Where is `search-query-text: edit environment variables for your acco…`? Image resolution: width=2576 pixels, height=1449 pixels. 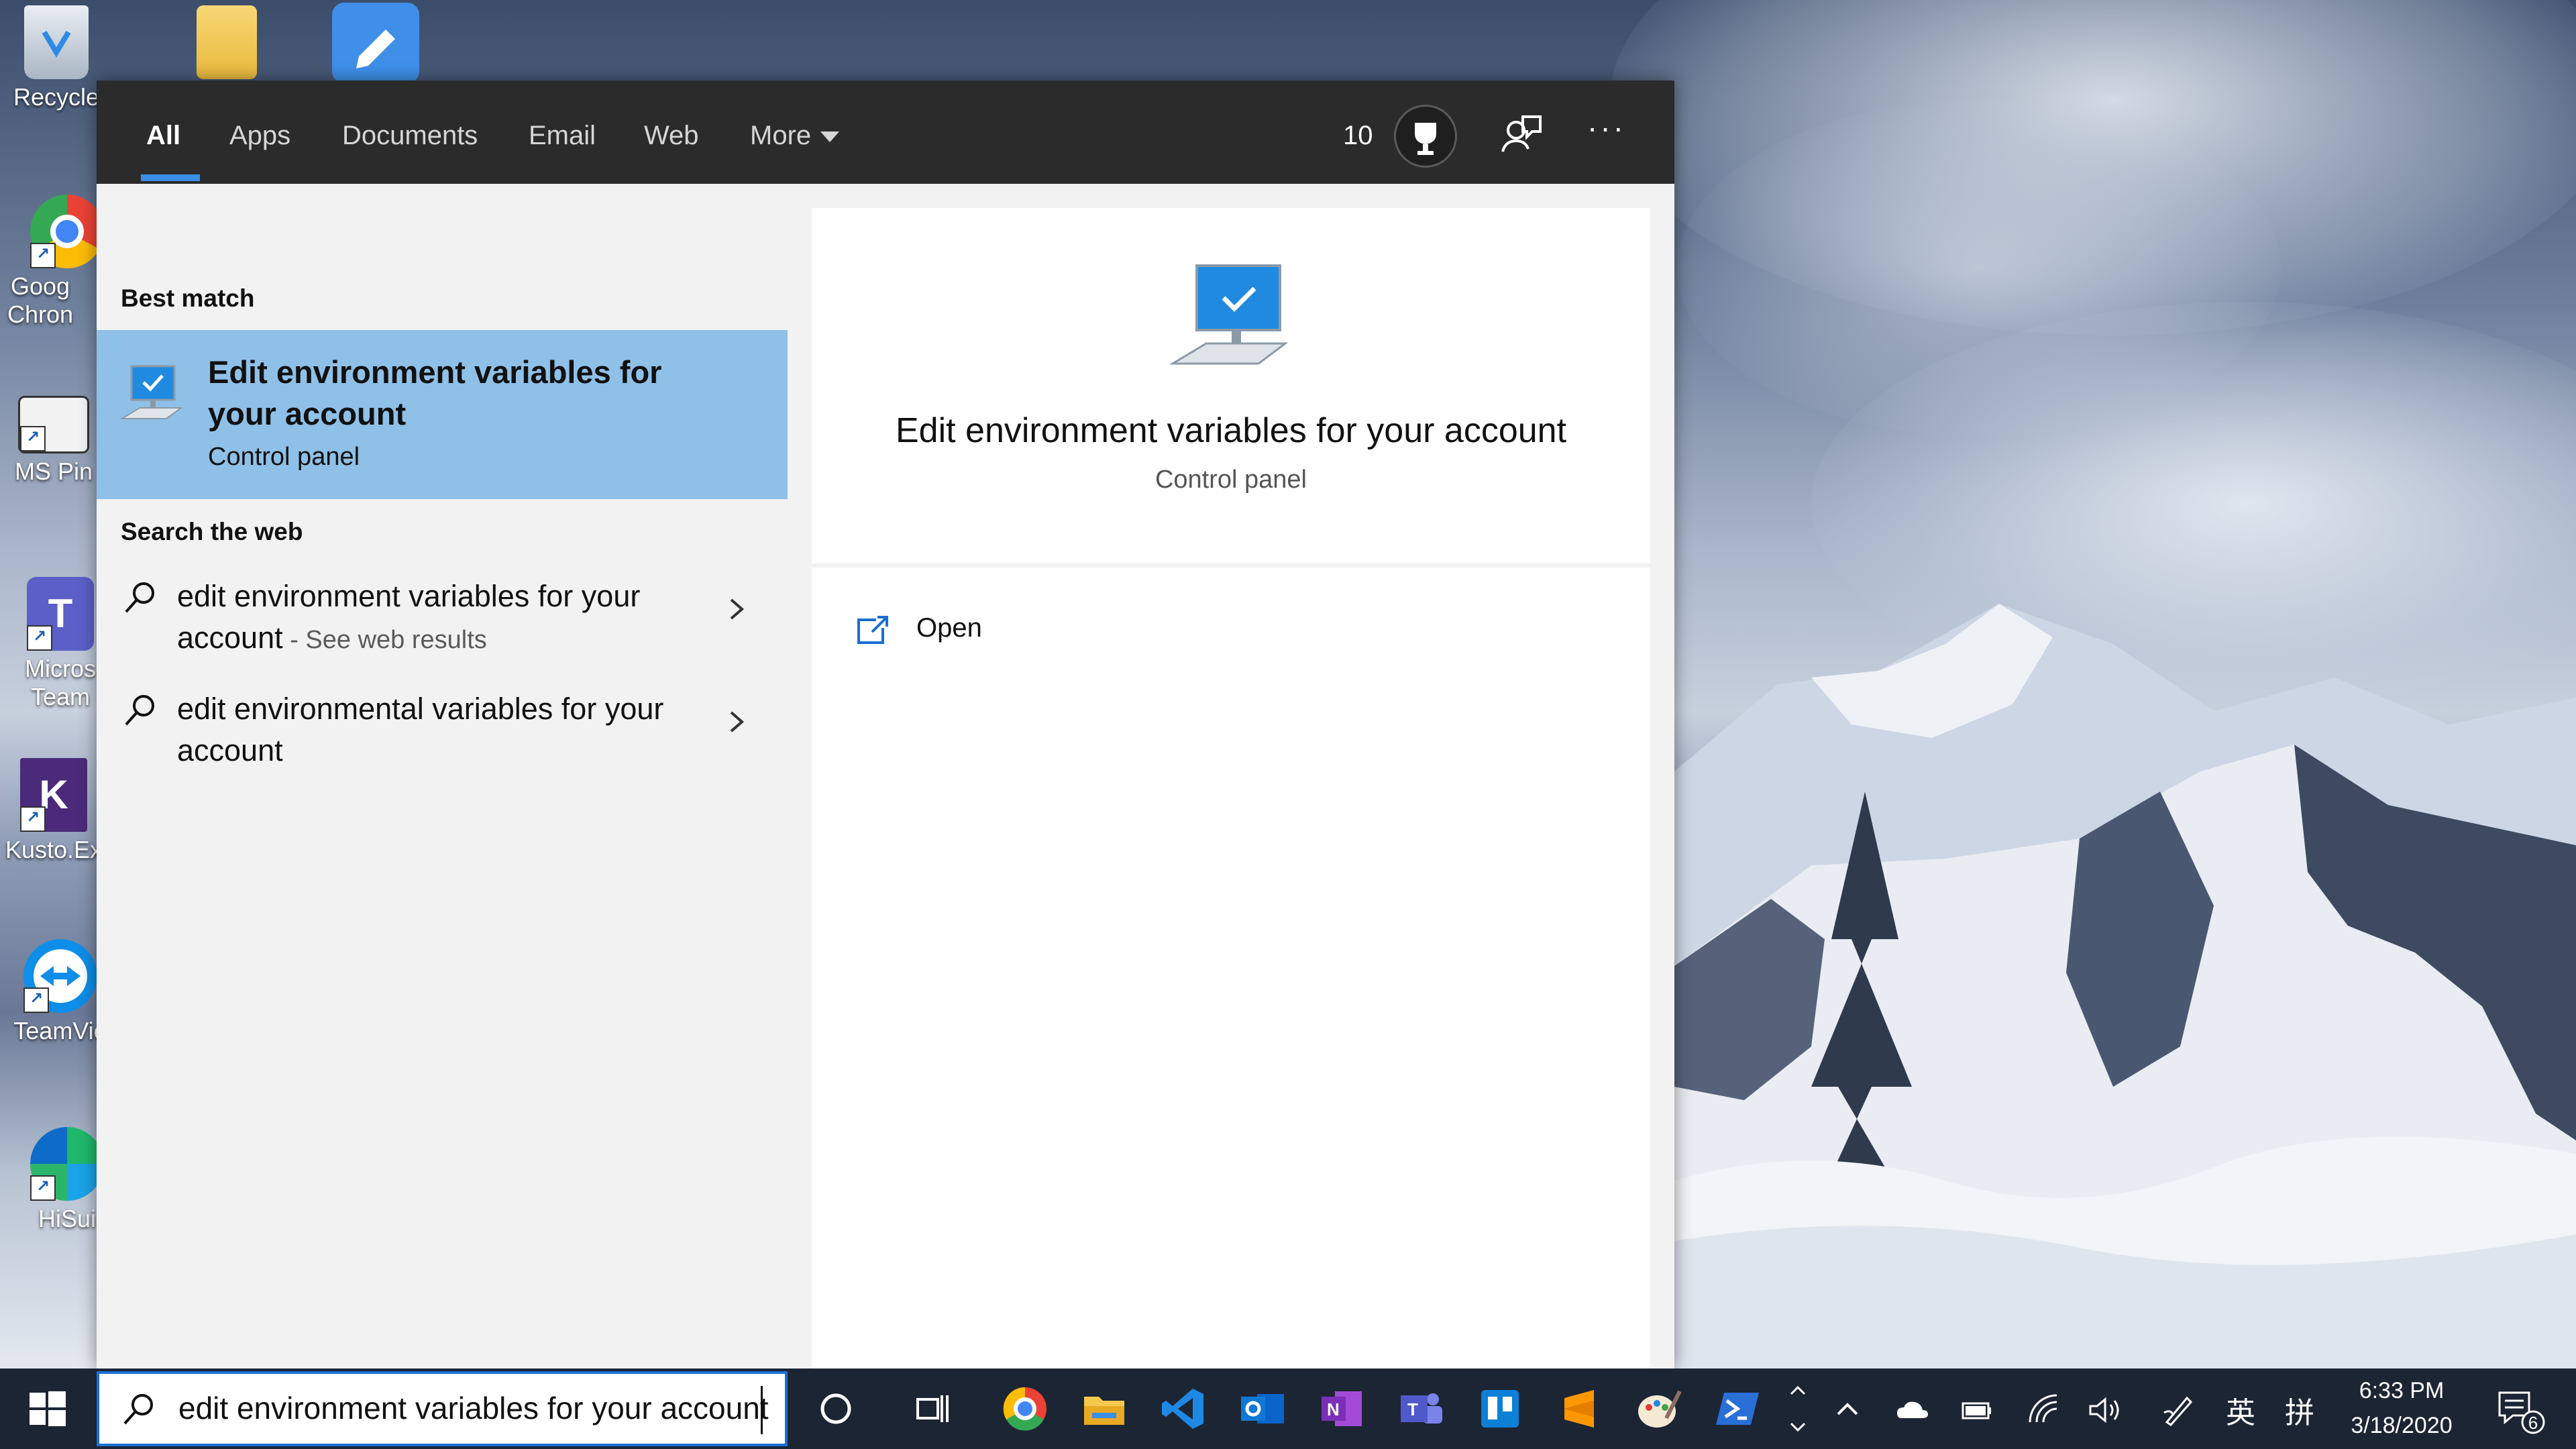
search-query-text: edit environment variables for your acco… is located at coordinates (473, 1408).